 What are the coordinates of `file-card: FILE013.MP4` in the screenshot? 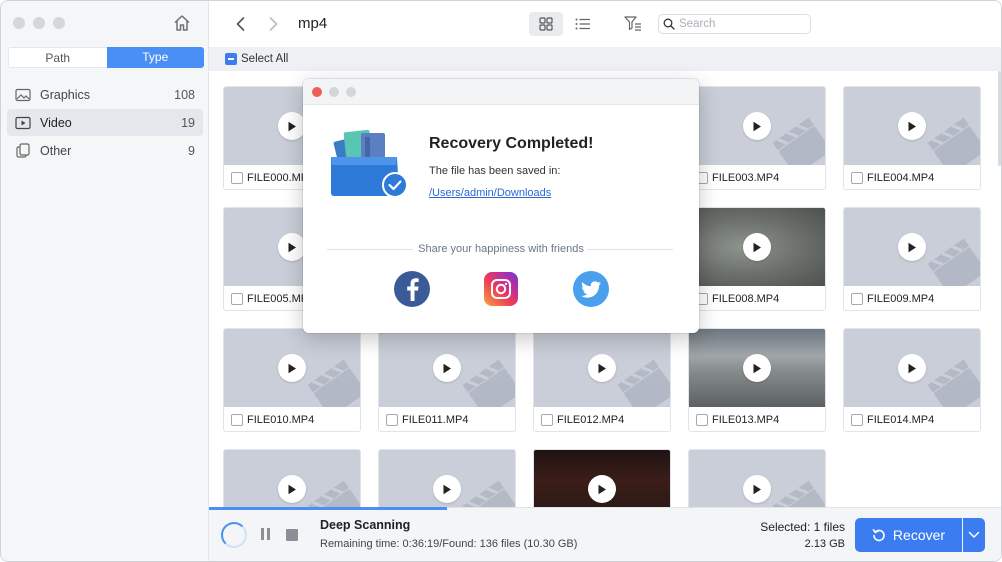 It's located at (757, 380).